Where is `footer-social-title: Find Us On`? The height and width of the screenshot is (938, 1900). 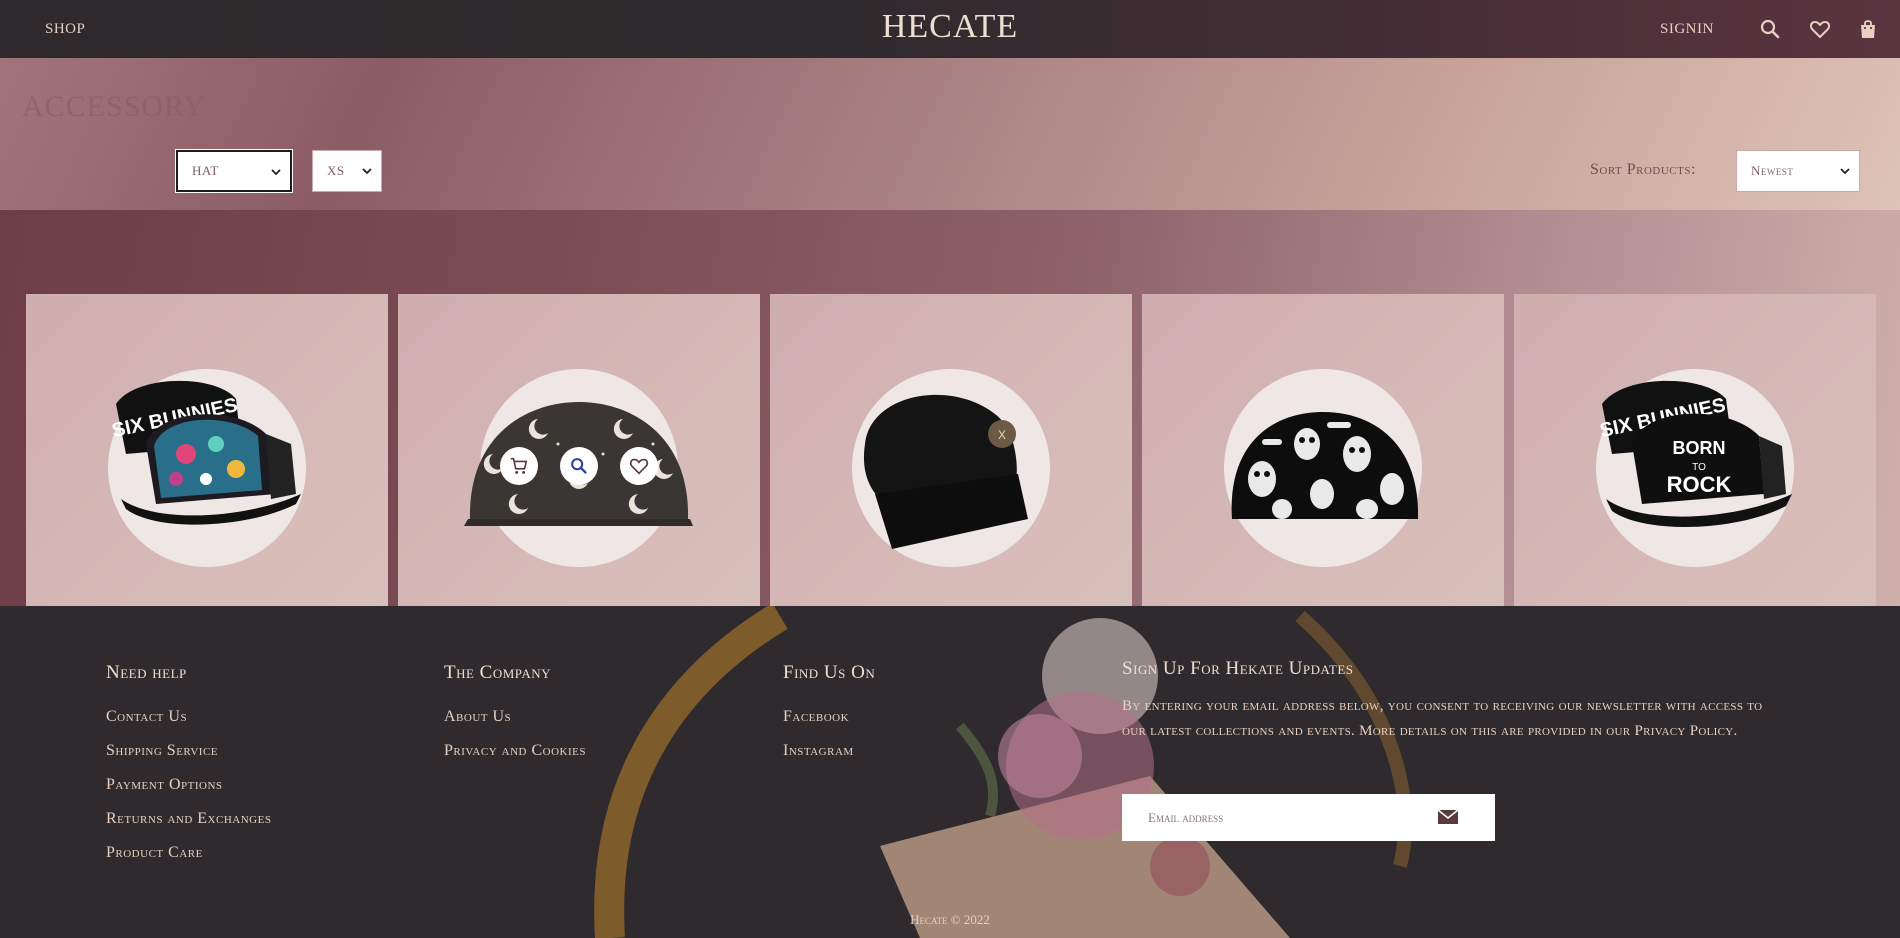
footer-social-title: Find Us On is located at coordinates (829, 672).